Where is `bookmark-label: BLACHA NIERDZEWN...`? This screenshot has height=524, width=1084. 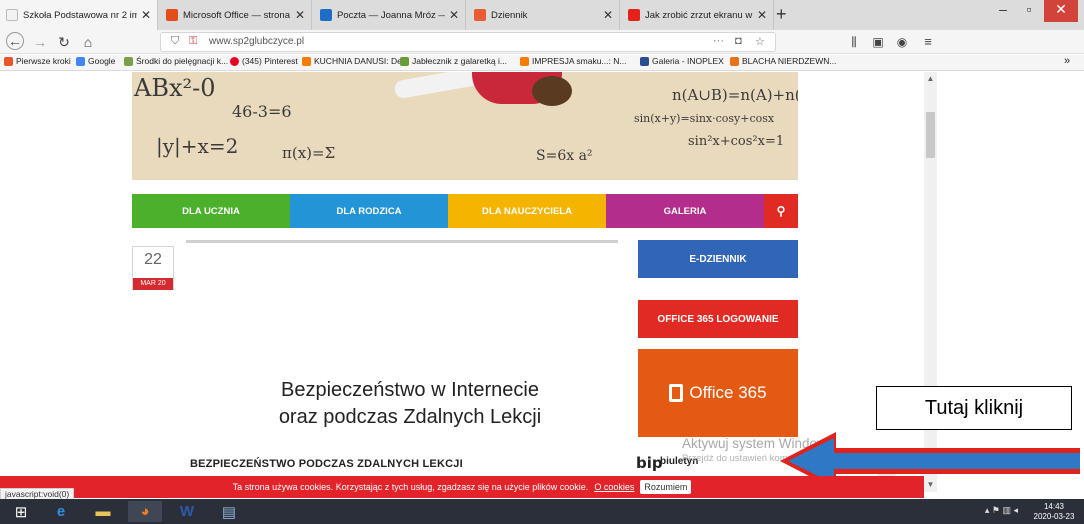 bookmark-label: BLACHA NIERDZEWN... is located at coordinates (789, 61).